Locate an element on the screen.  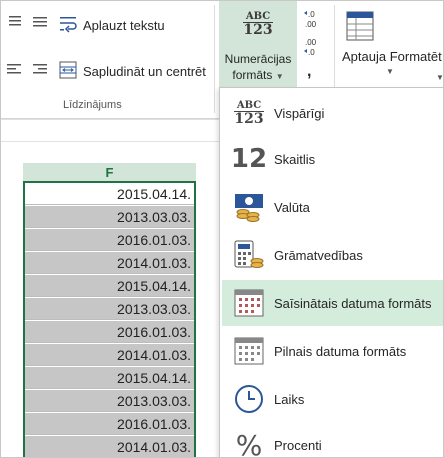
format-as-table-icon is located at coordinates (360, 27).